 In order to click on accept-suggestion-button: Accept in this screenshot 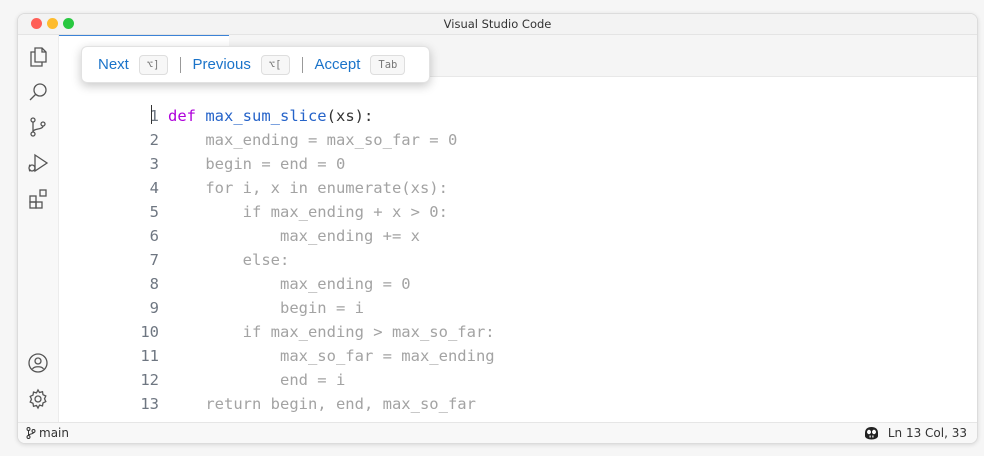, I will do `click(338, 64)`.